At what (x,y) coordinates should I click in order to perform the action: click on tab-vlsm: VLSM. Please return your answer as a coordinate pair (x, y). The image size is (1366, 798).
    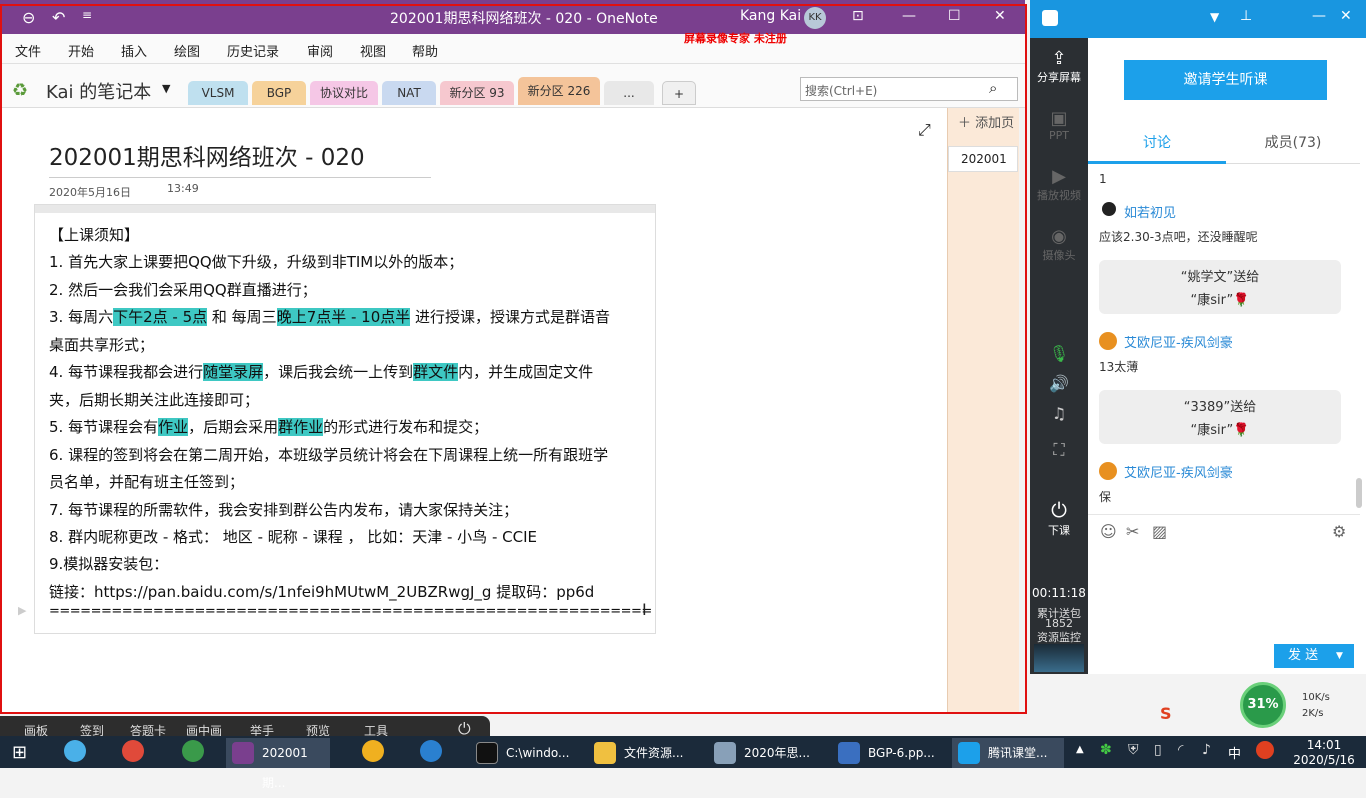
    Looking at the image, I should click on (218, 93).